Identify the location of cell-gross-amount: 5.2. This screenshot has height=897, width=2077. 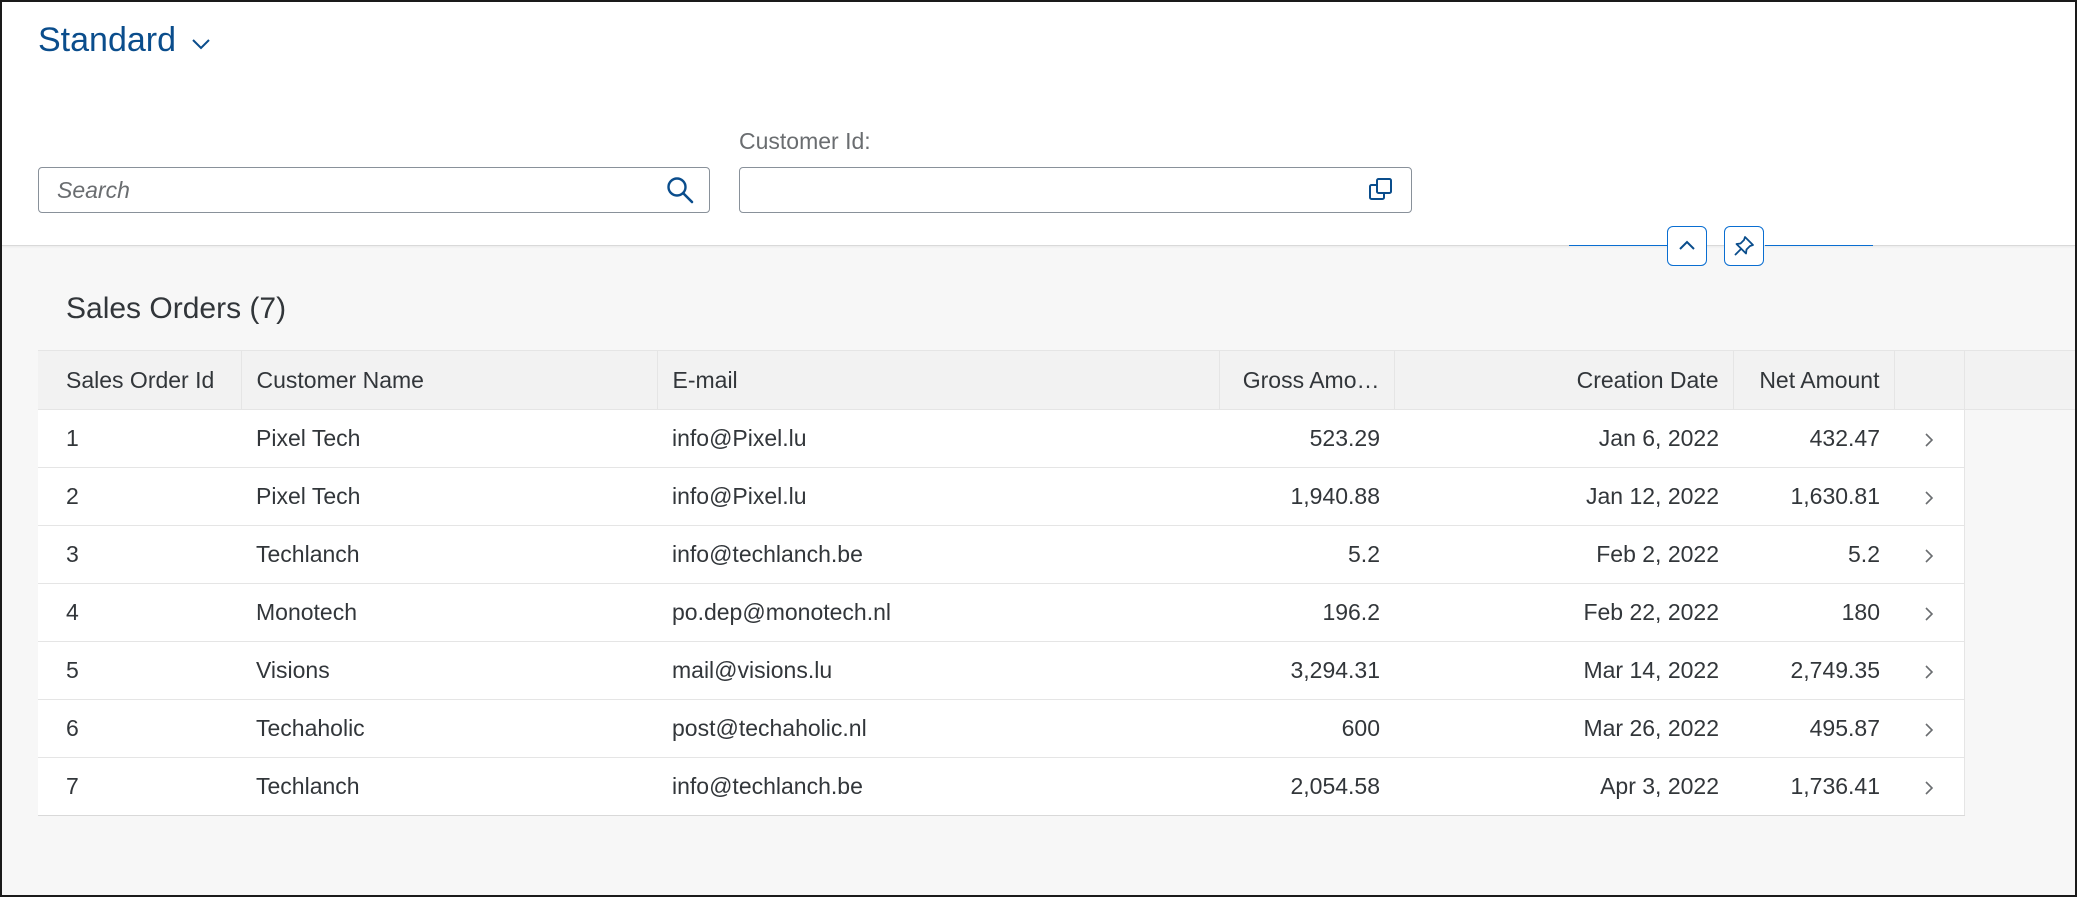
(1306, 554).